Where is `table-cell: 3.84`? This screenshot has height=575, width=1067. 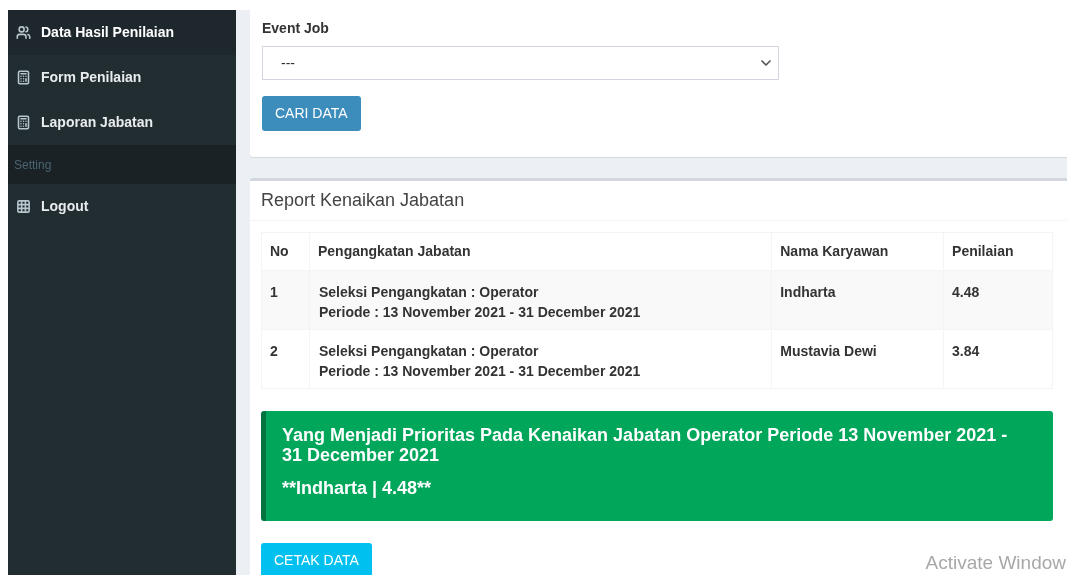 table-cell: 3.84 is located at coordinates (998, 359).